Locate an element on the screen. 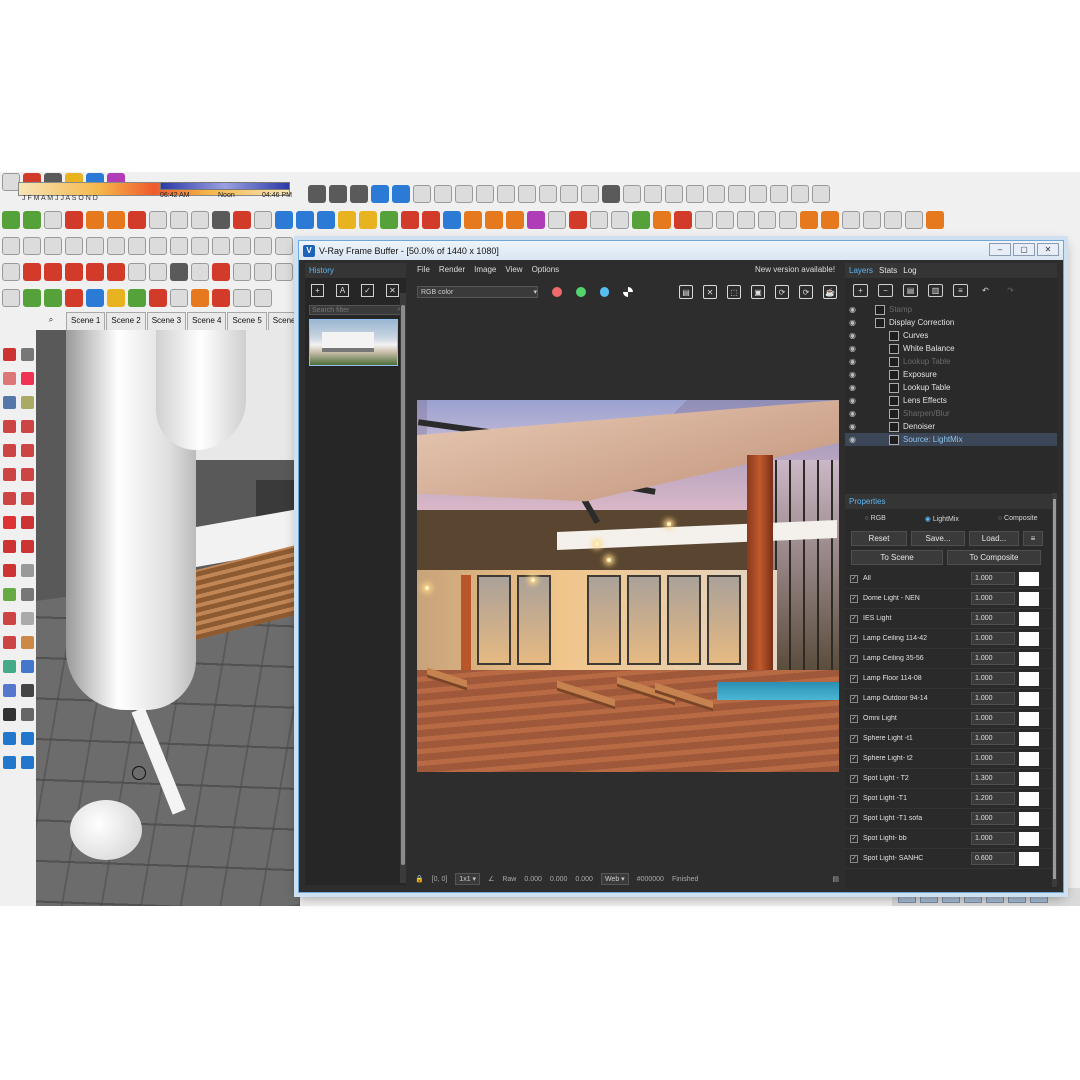 The height and width of the screenshot is (1080, 1080). blue-channel-icon is located at coordinates (604, 292).